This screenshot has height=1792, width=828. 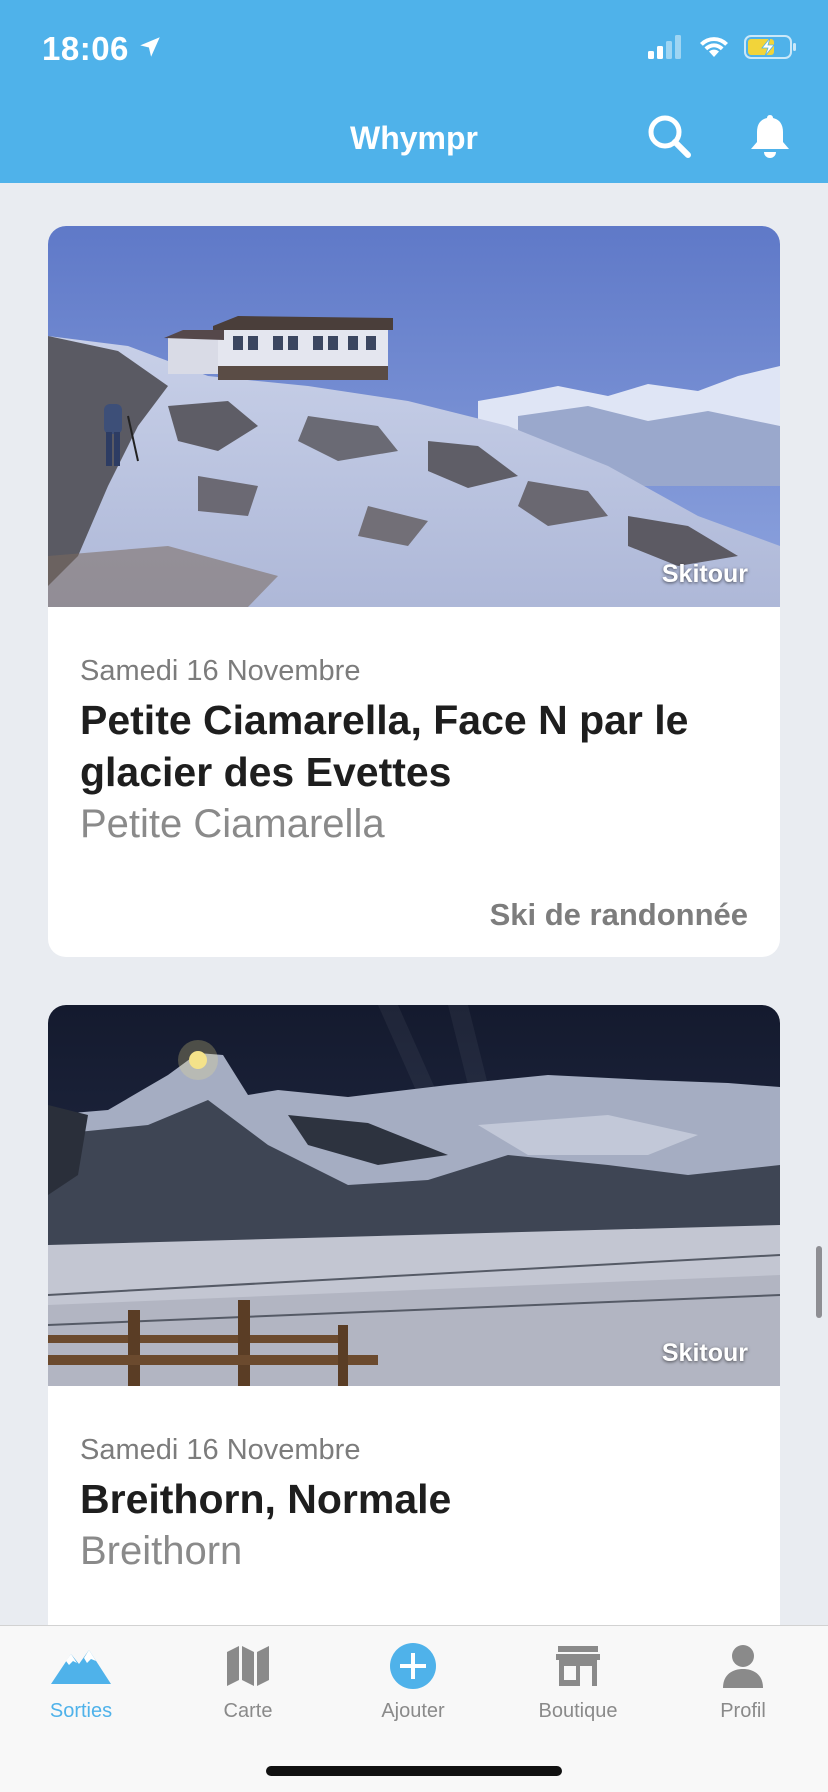 I want to click on notifications-button, so click(x=770, y=138).